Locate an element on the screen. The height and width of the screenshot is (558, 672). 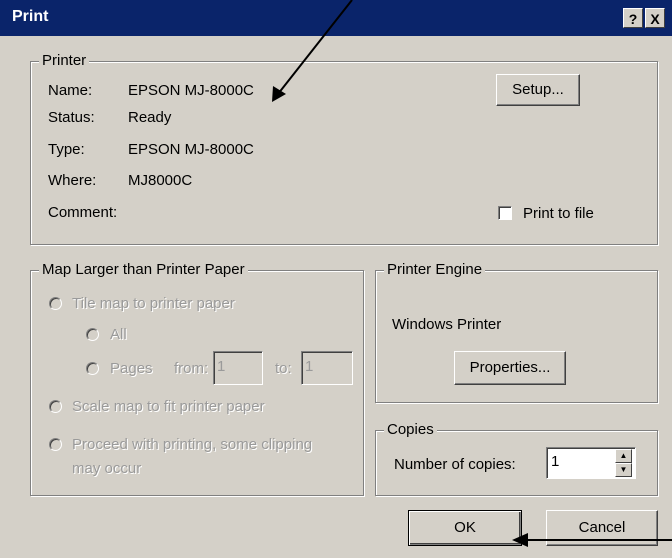
annotation-arrow-bottom-head is located at coordinates (520, 540).